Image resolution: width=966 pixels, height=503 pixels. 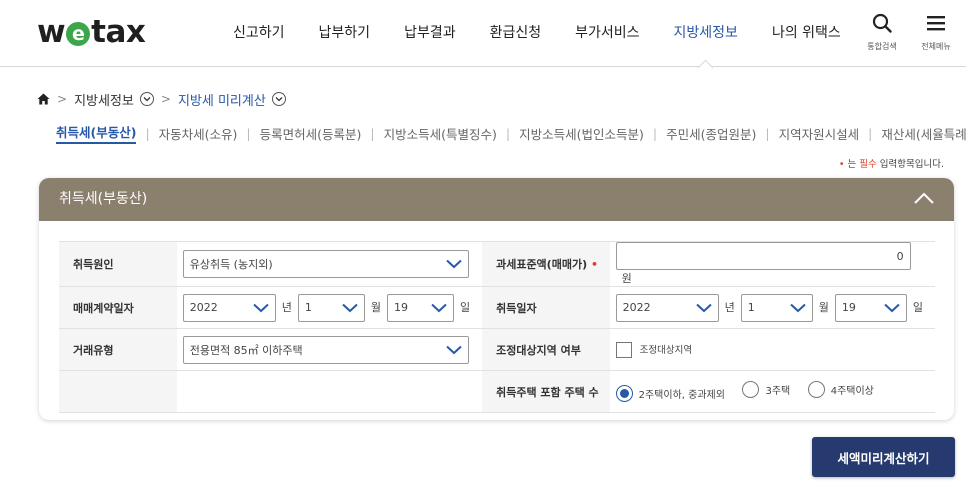 What do you see at coordinates (161, 99) in the screenshot?
I see `breadcrumb: > 지방세정보 > 지방세 미리계산` at bounding box center [161, 99].